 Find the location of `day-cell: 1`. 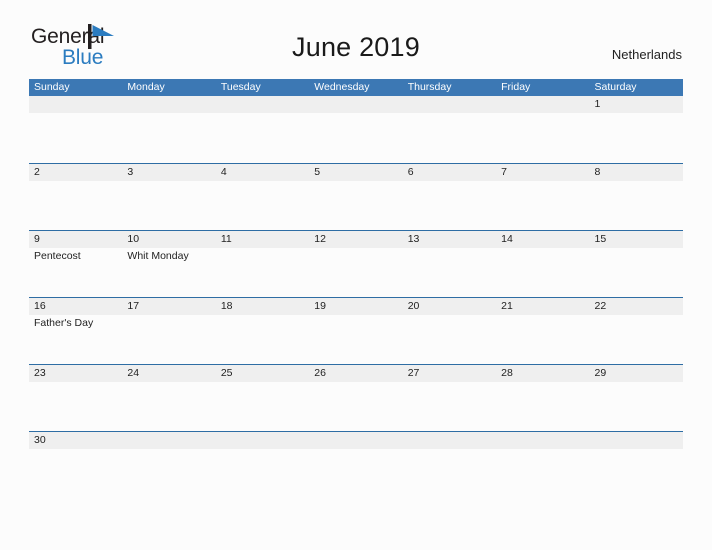

day-cell: 1 is located at coordinates (636, 129).